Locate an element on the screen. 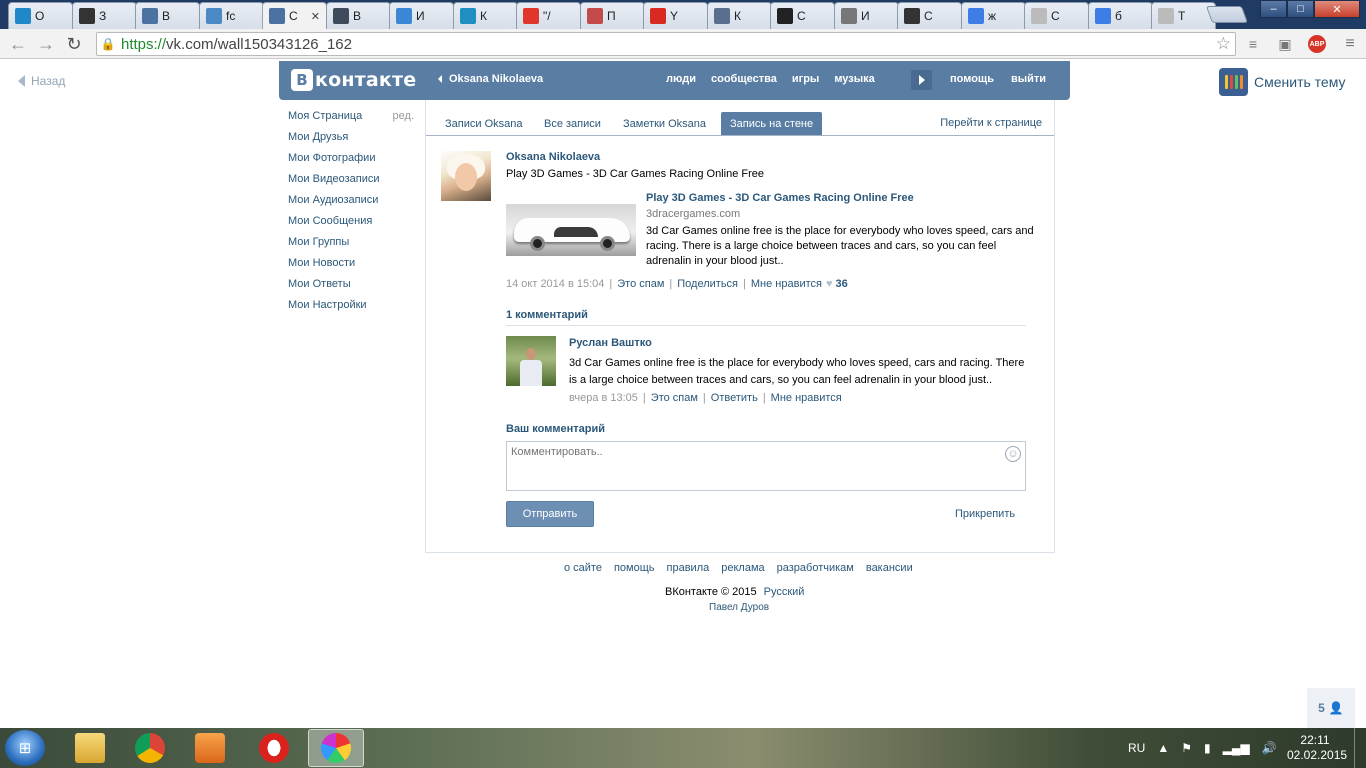  address-bar: 🔒 https:// vk.com/wall150343126_162 ☆ is located at coordinates (666, 44).